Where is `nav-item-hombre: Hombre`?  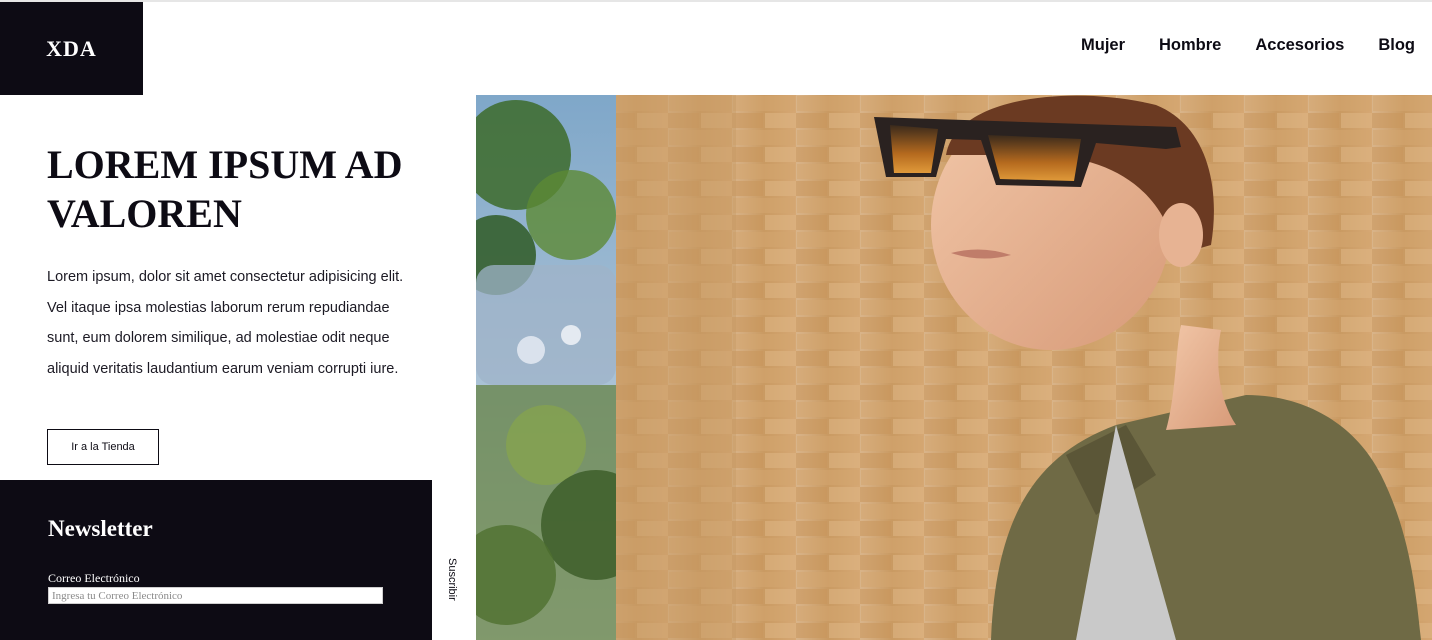
nav-item-hombre: Hombre is located at coordinates (1190, 45).